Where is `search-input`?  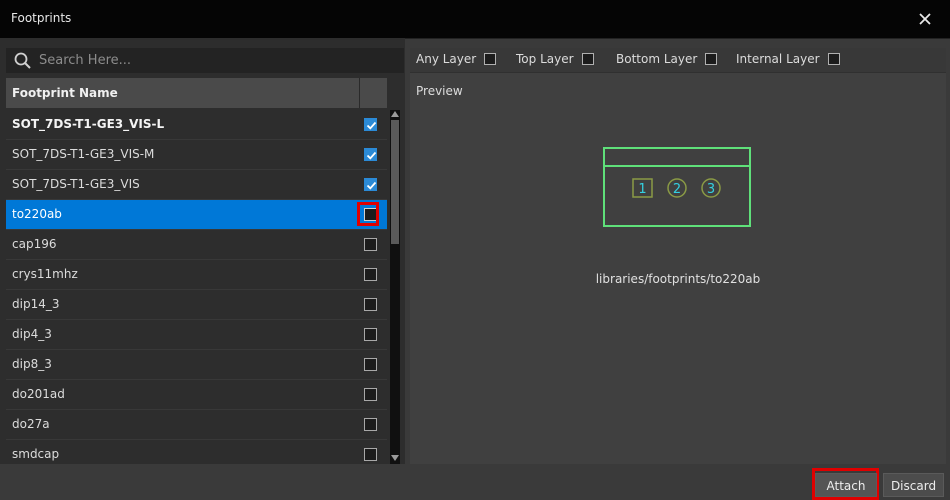
search-input is located at coordinates (214, 60).